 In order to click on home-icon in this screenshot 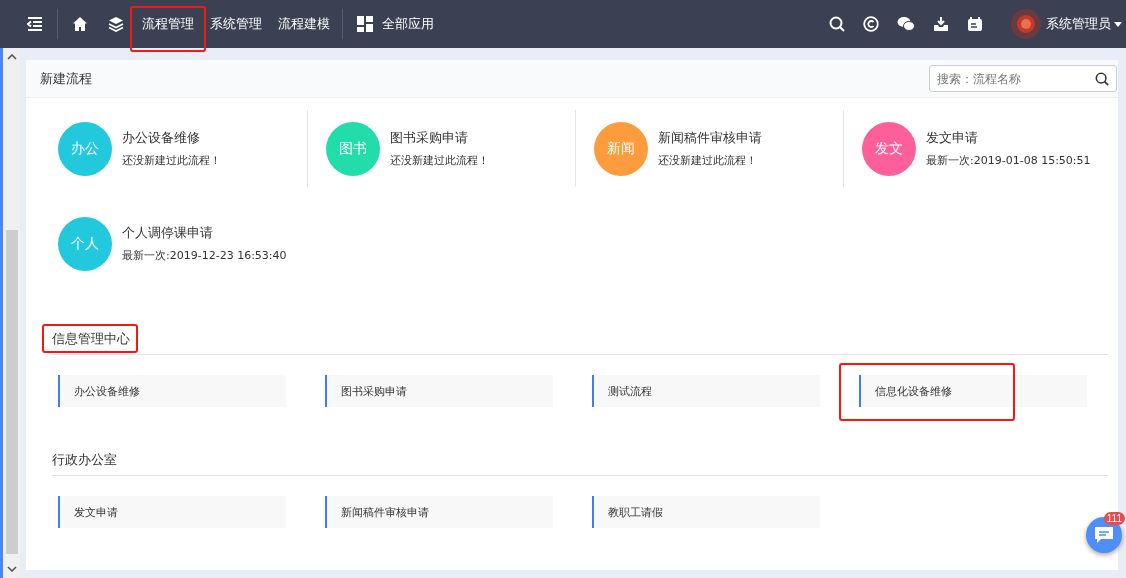, I will do `click(80, 24)`.